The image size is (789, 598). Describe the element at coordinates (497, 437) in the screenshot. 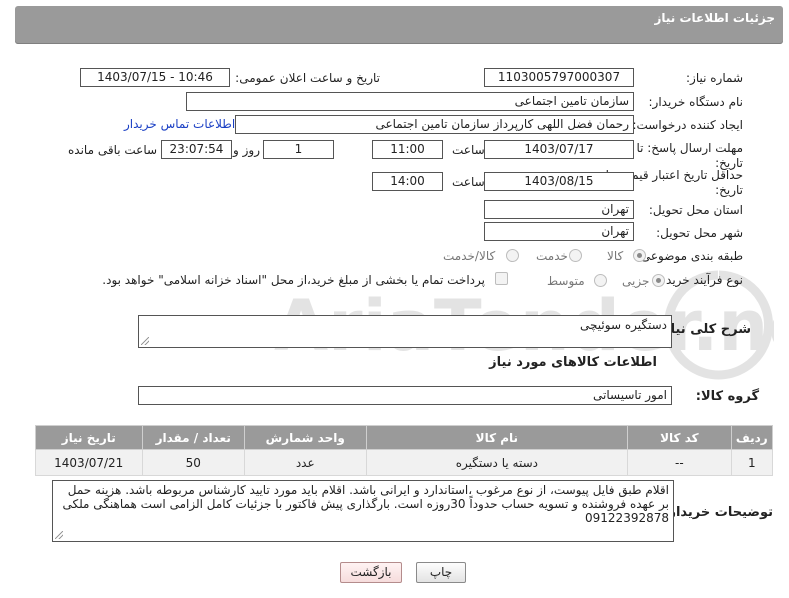

I see `col-name: نام کالا` at that location.